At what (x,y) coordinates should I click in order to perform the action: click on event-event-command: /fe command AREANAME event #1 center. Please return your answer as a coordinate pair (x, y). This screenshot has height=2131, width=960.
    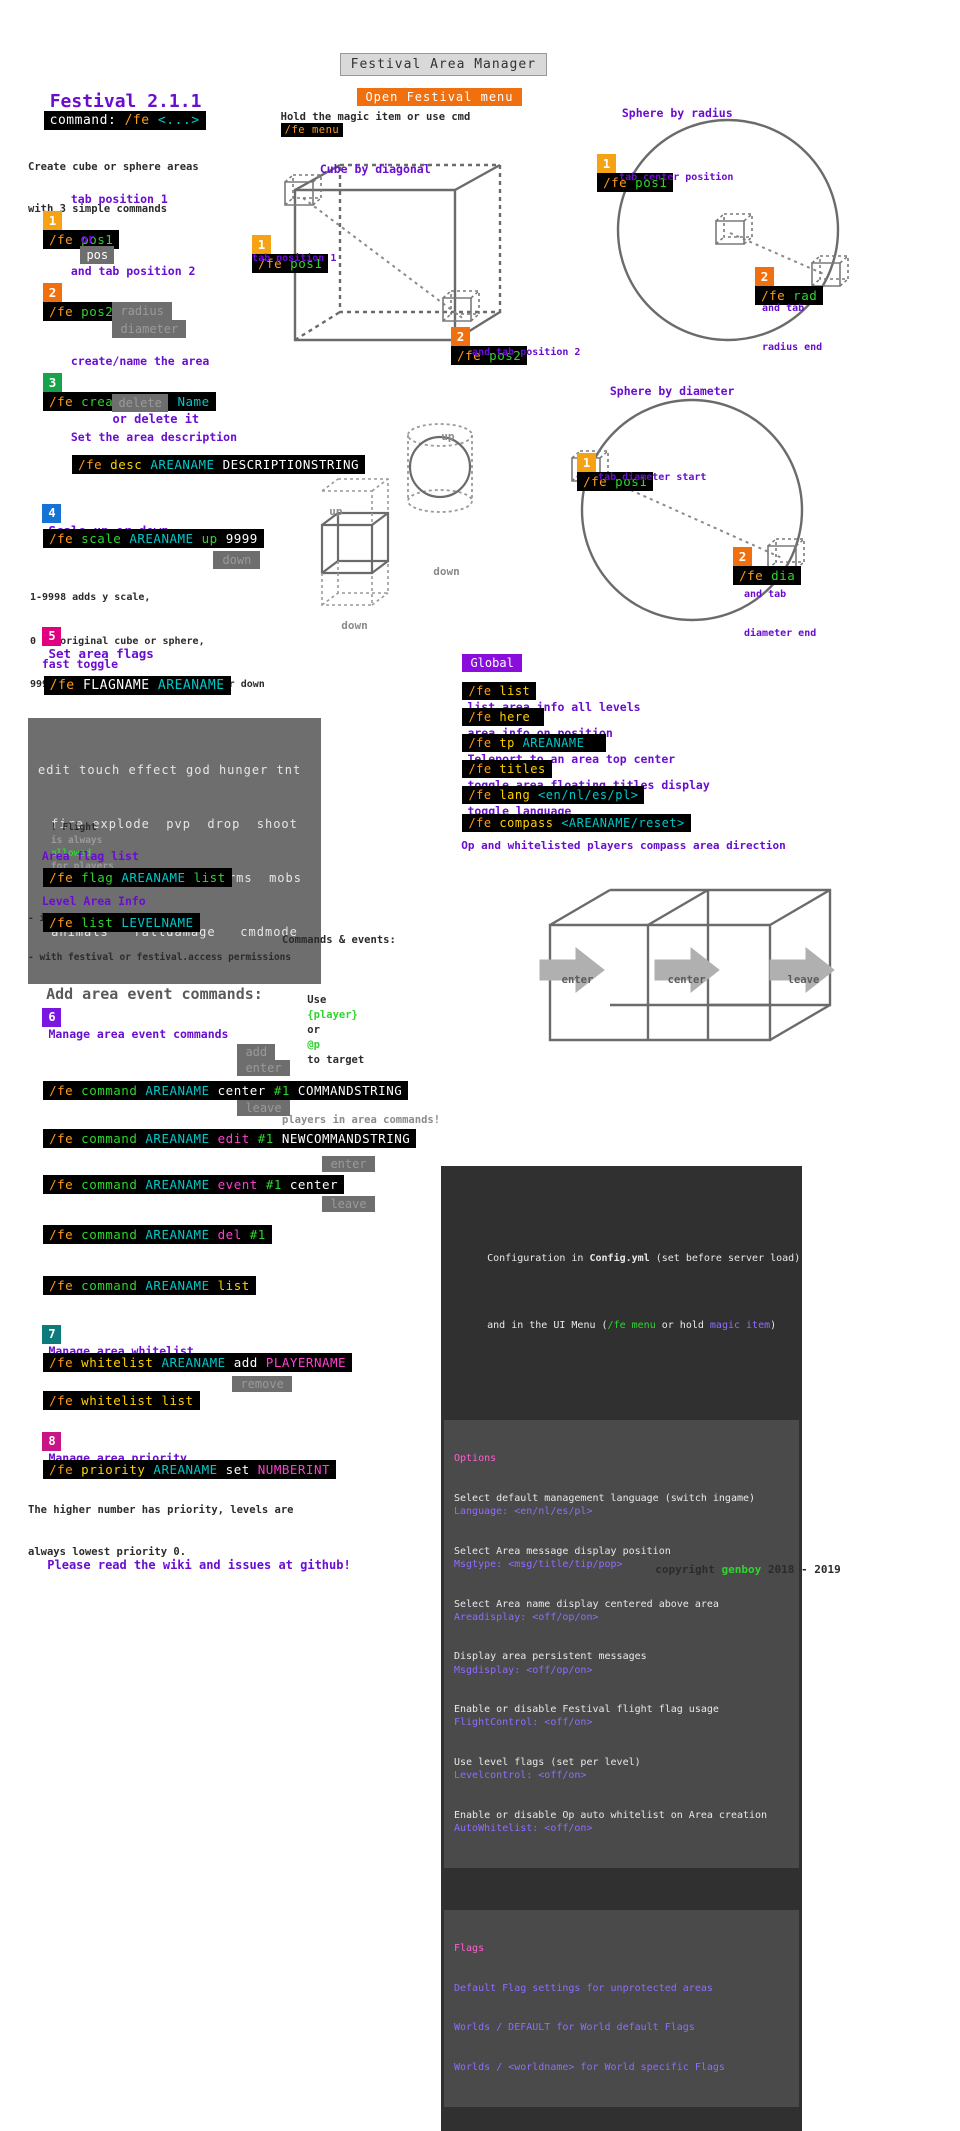
    Looking at the image, I should click on (186, 1177).